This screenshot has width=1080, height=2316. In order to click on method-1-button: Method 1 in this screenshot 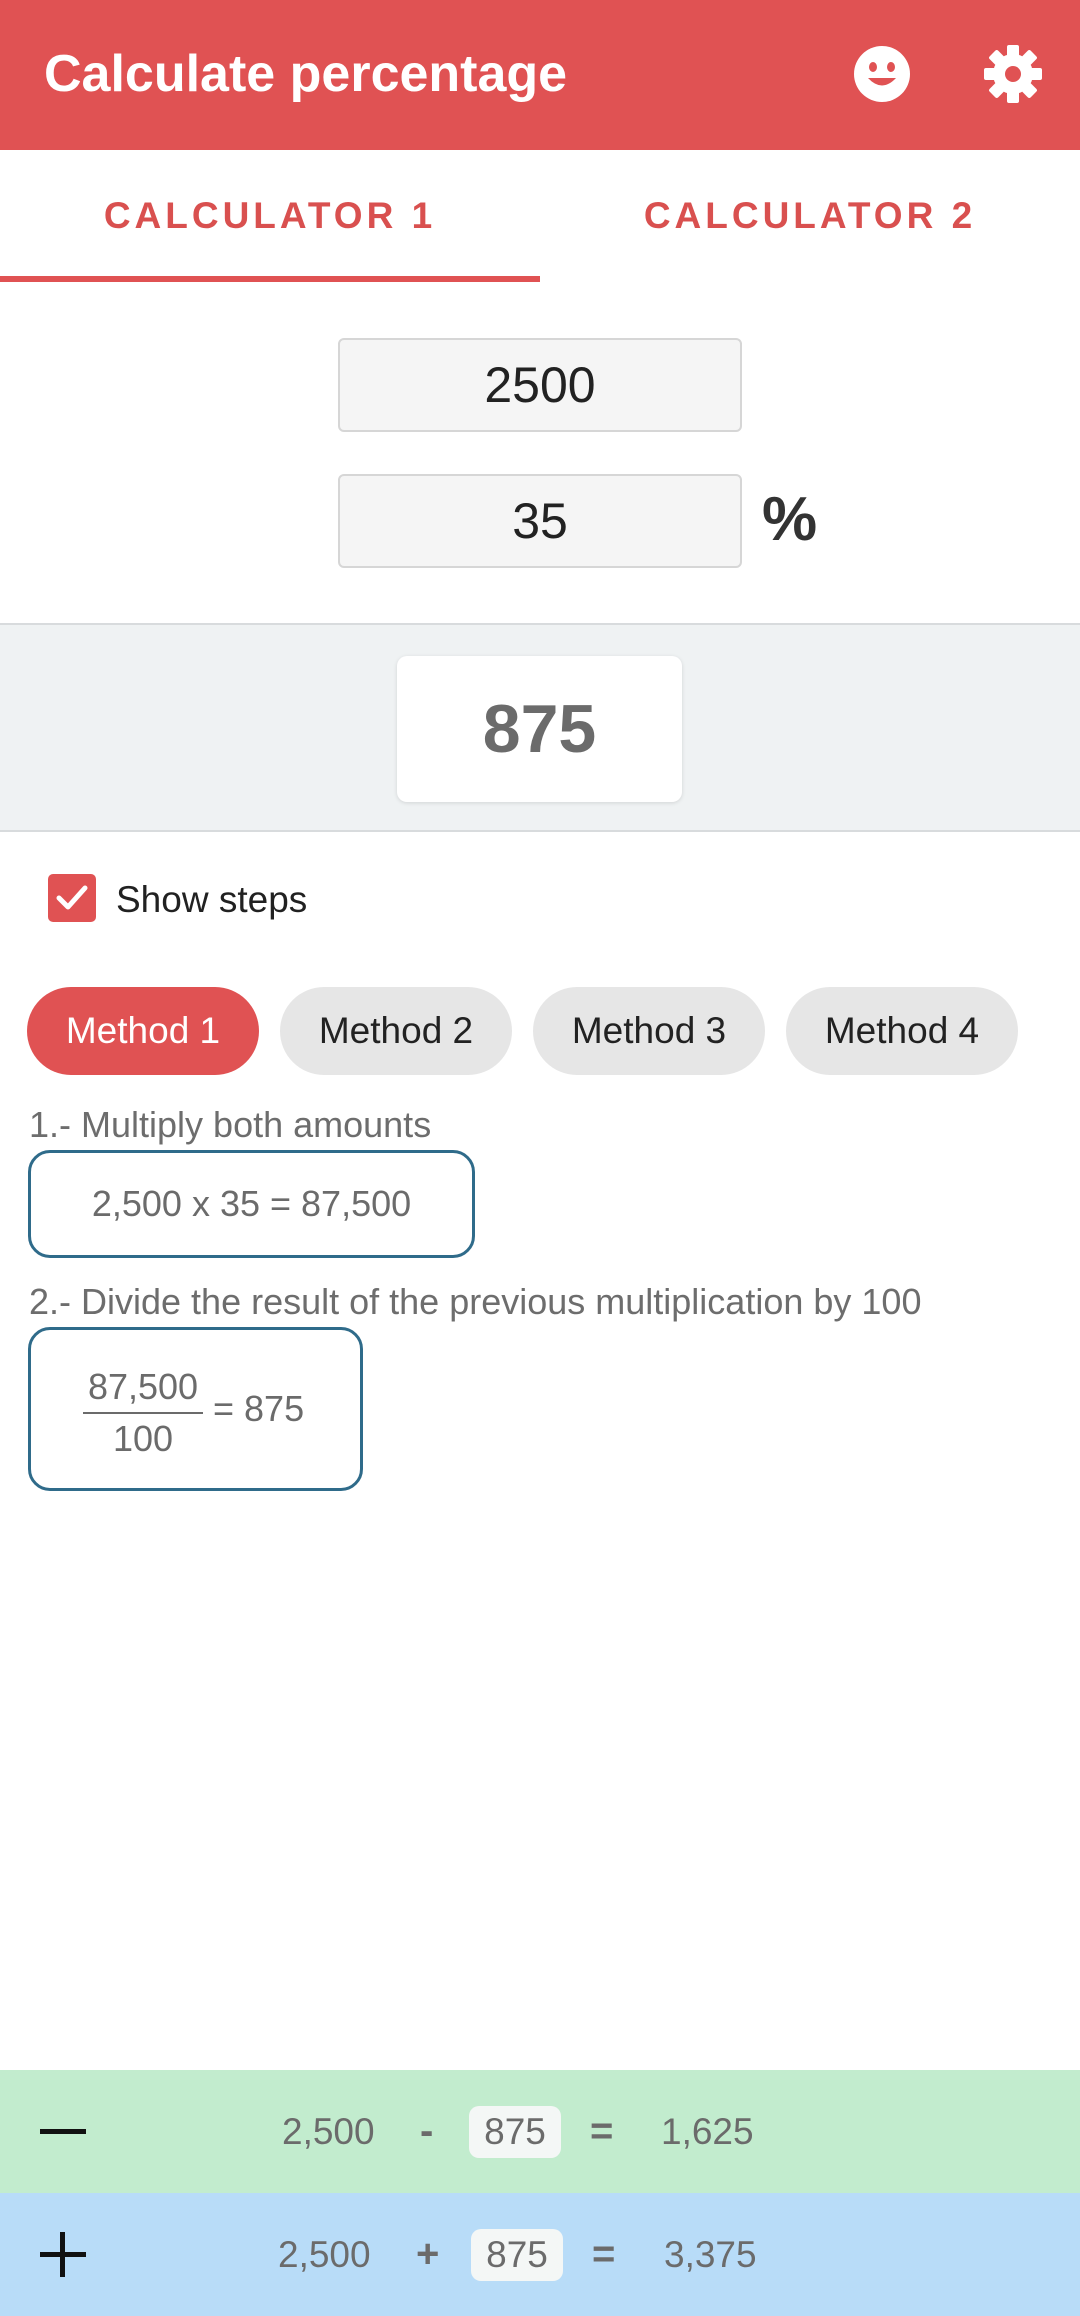, I will do `click(143, 1031)`.